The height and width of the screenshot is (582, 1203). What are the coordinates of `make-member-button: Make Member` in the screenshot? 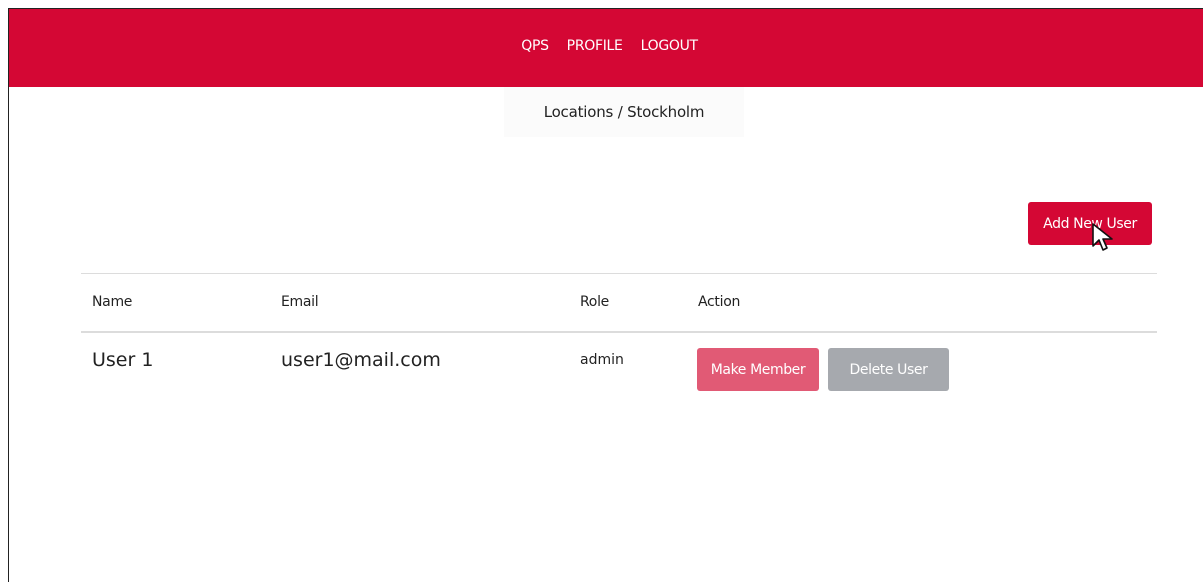 It's located at (758, 369).